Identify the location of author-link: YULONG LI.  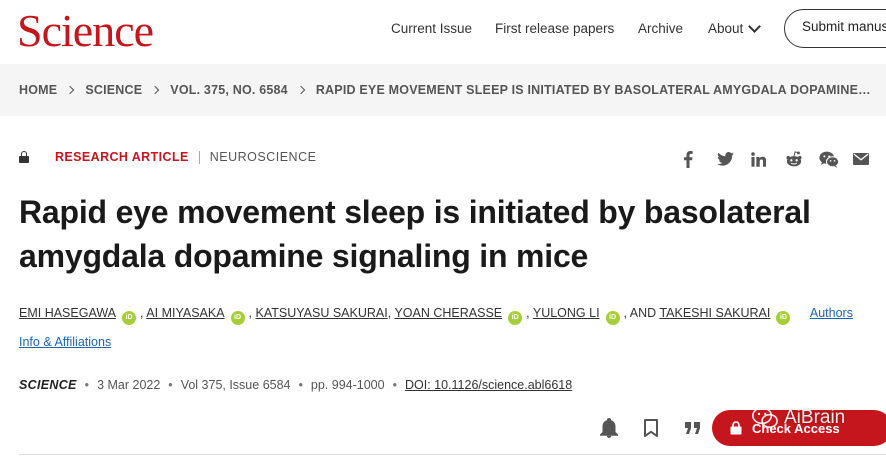
(566, 313).